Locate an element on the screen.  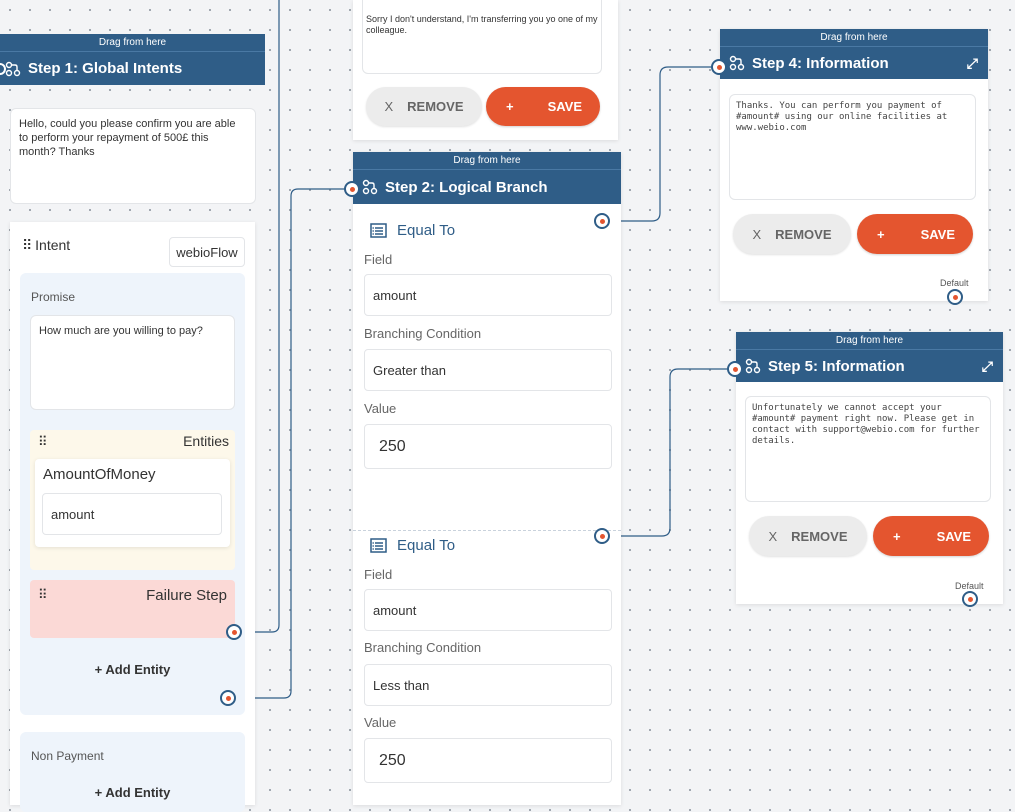
condition2-output-port is located at coordinates (602, 536).